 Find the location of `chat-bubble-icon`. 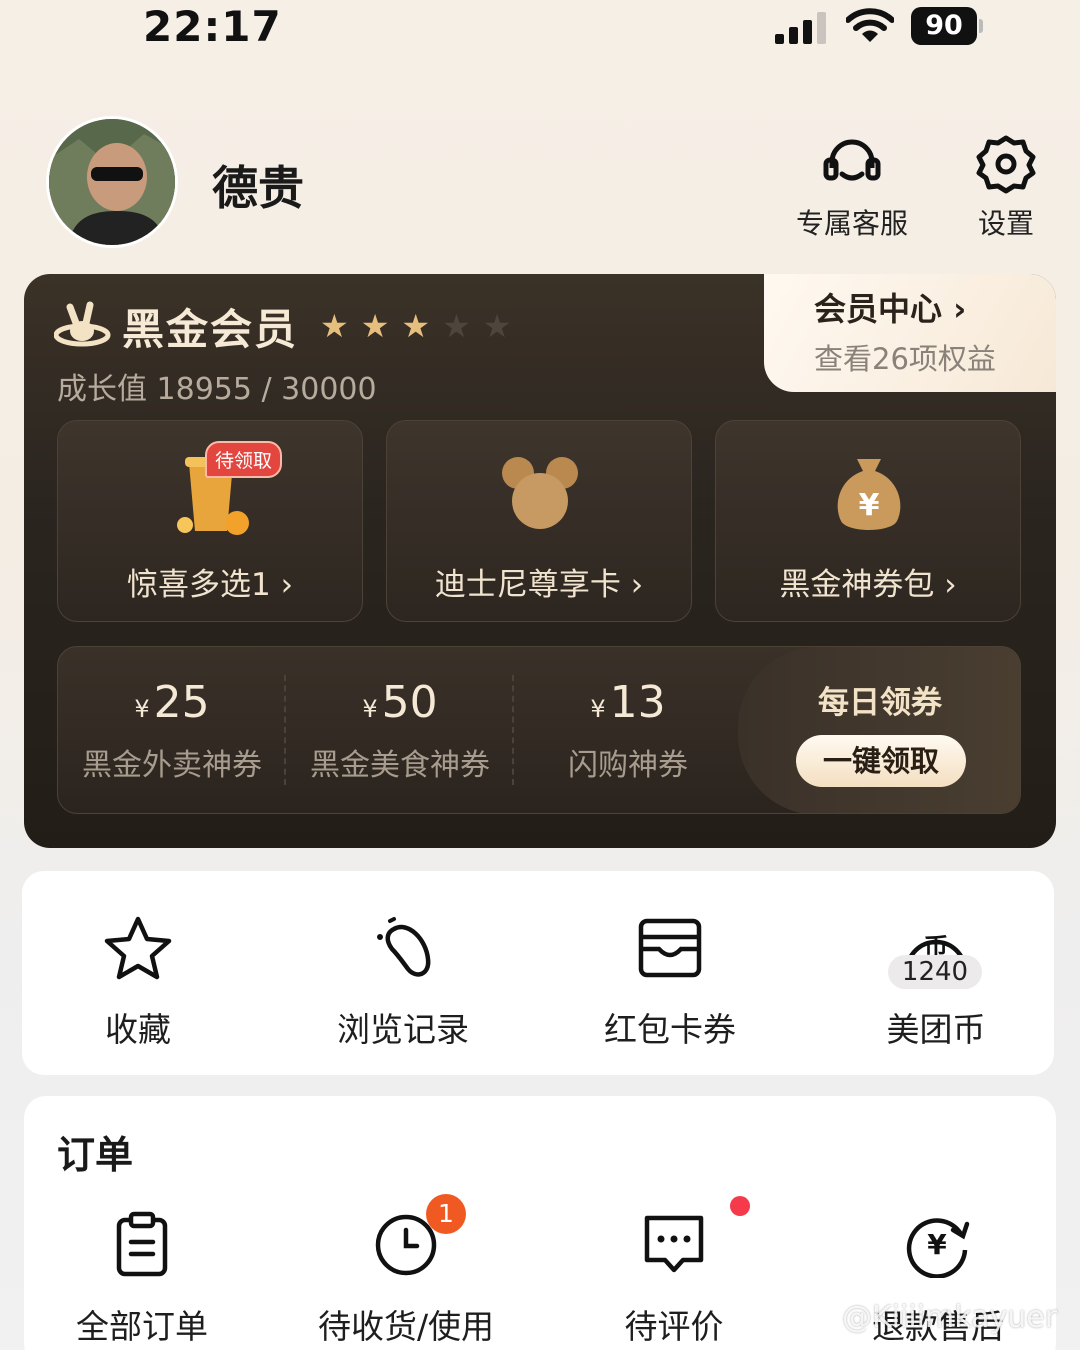

chat-bubble-icon is located at coordinates (674, 1244).